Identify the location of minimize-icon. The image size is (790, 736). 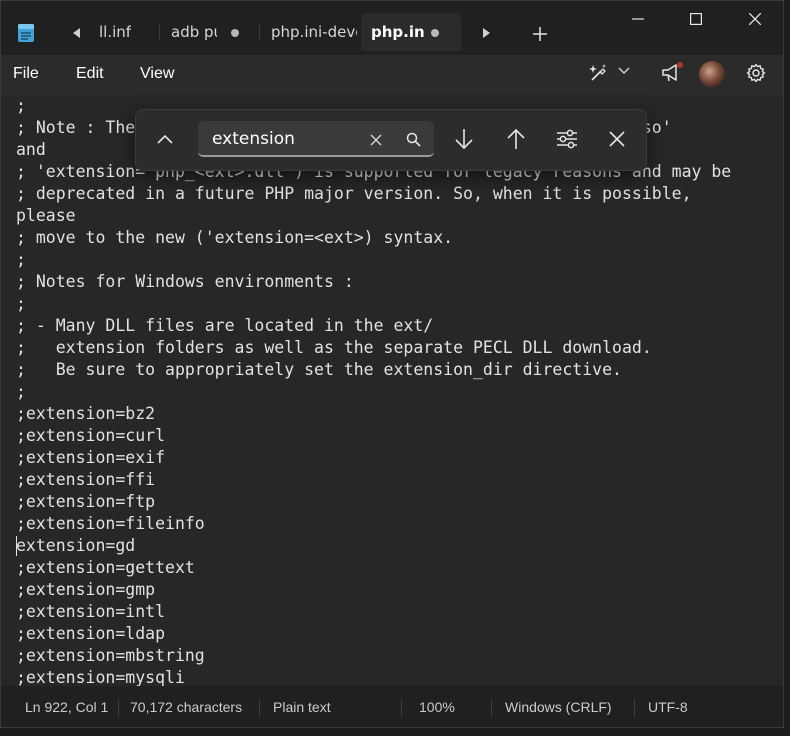
(638, 19).